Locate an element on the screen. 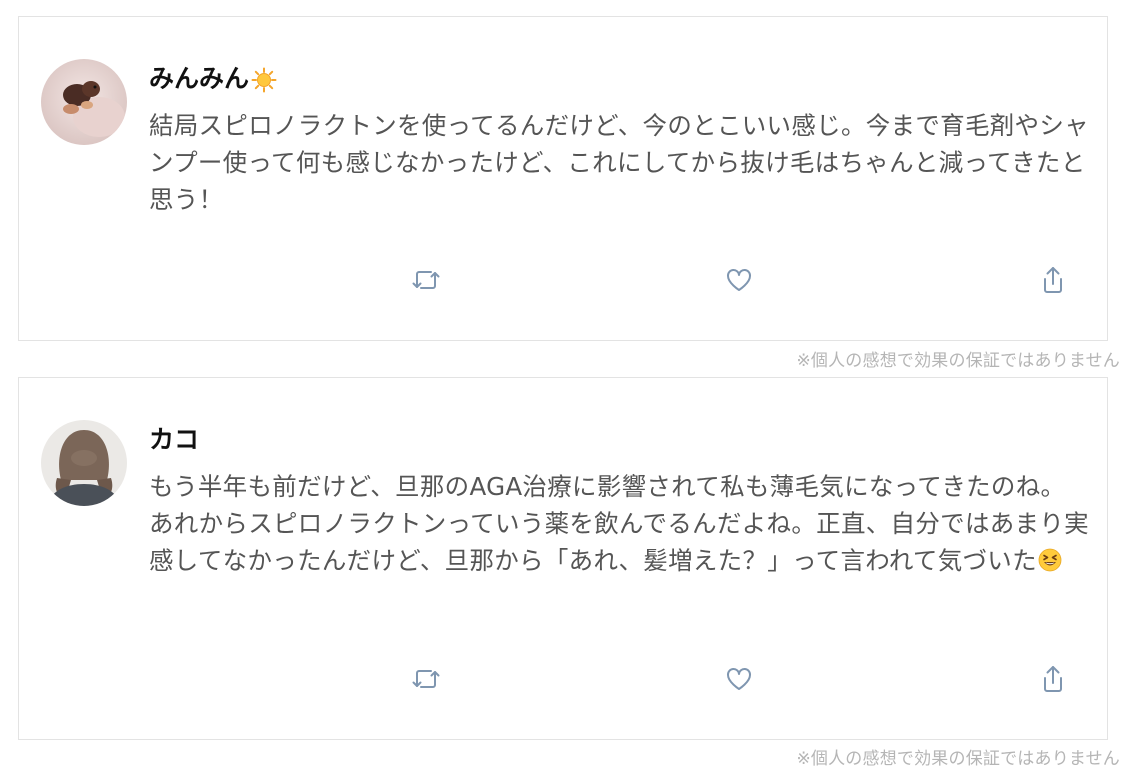 This screenshot has width=1122, height=784. author-name: みんみん is located at coordinates (213, 79).